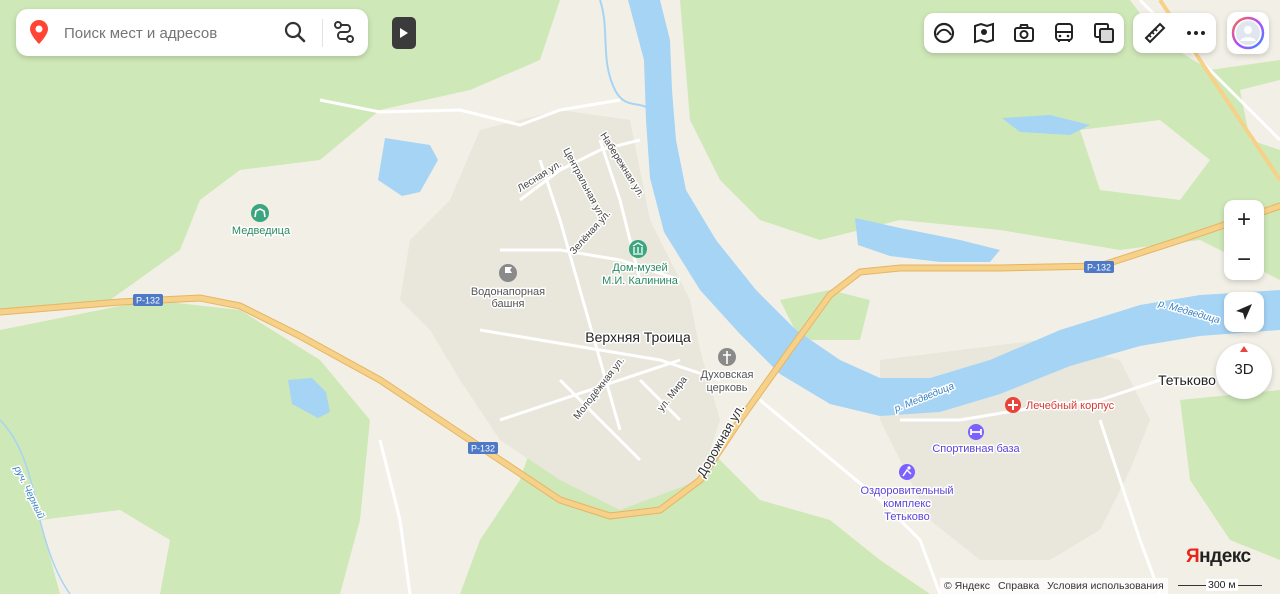 The height and width of the screenshot is (594, 1280). I want to click on terms-link: Условия использования, so click(1105, 586).